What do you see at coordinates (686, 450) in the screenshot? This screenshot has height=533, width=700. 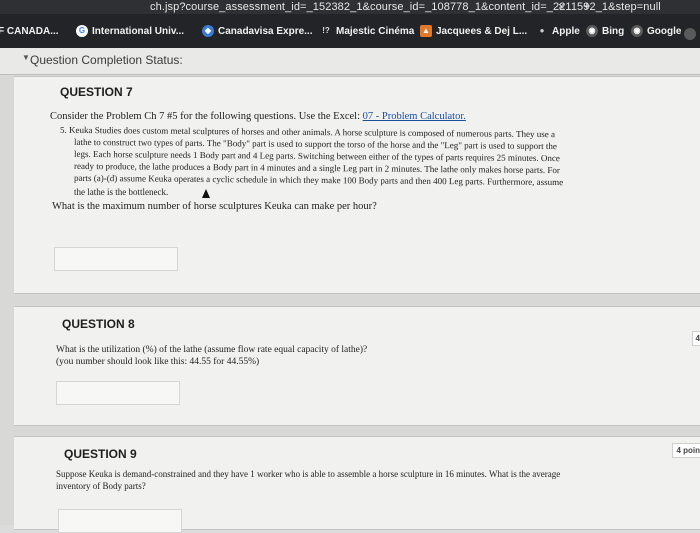 I see `points-badge: 4 poin` at bounding box center [686, 450].